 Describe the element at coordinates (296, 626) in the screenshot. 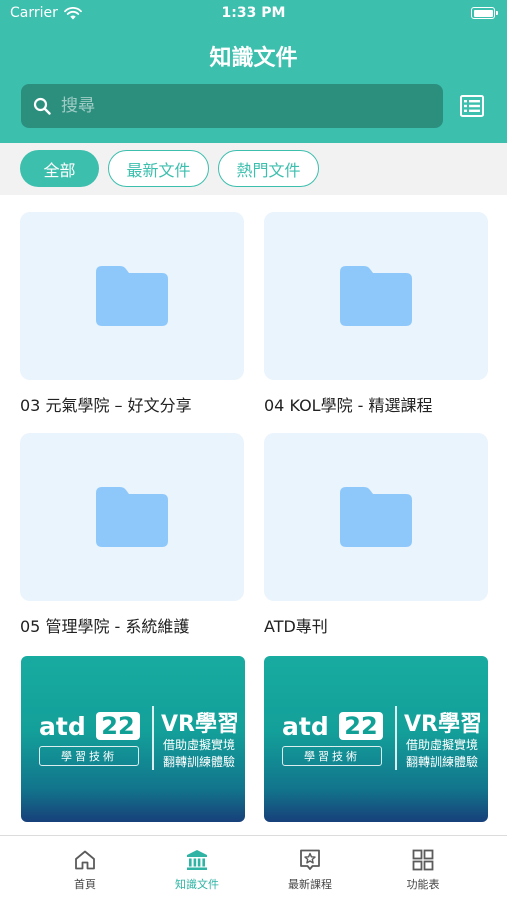

I see `folder-label: ATD專刊` at that location.